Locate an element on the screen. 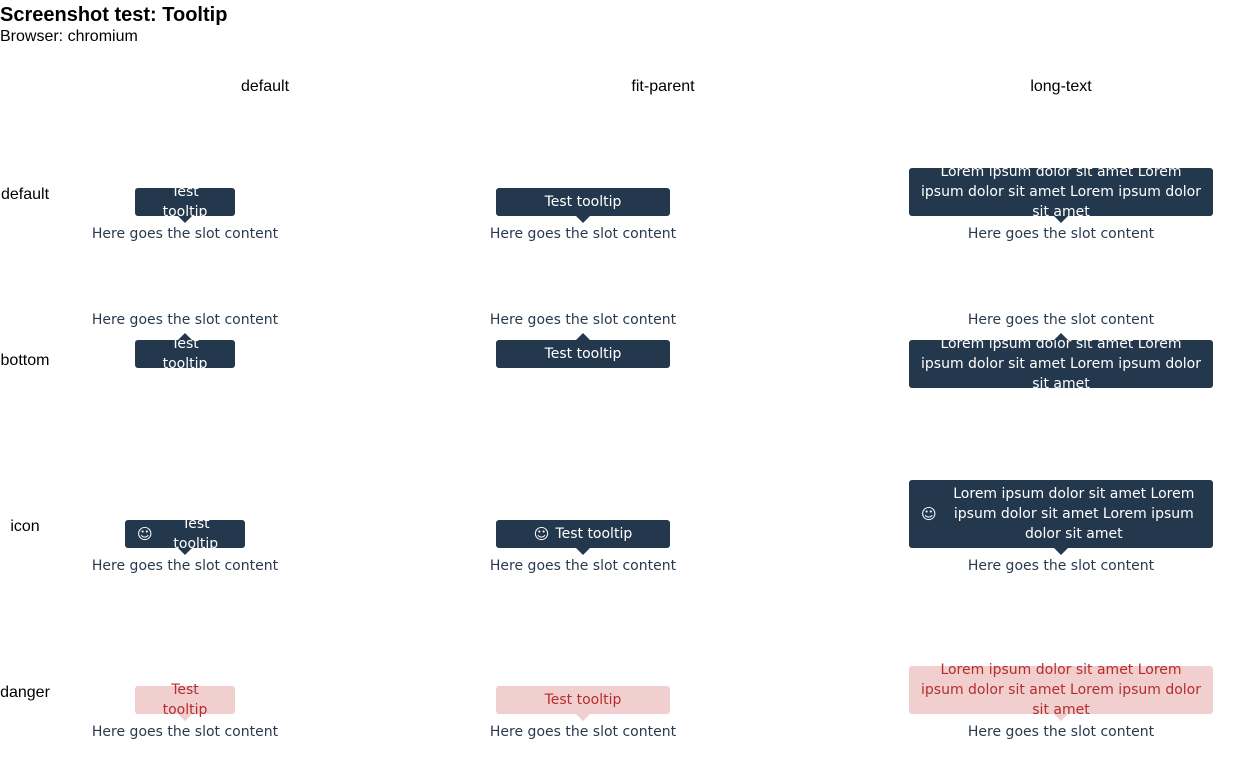 The height and width of the screenshot is (760, 1244). column-header-long-text: long-text is located at coordinates (1061, 86).